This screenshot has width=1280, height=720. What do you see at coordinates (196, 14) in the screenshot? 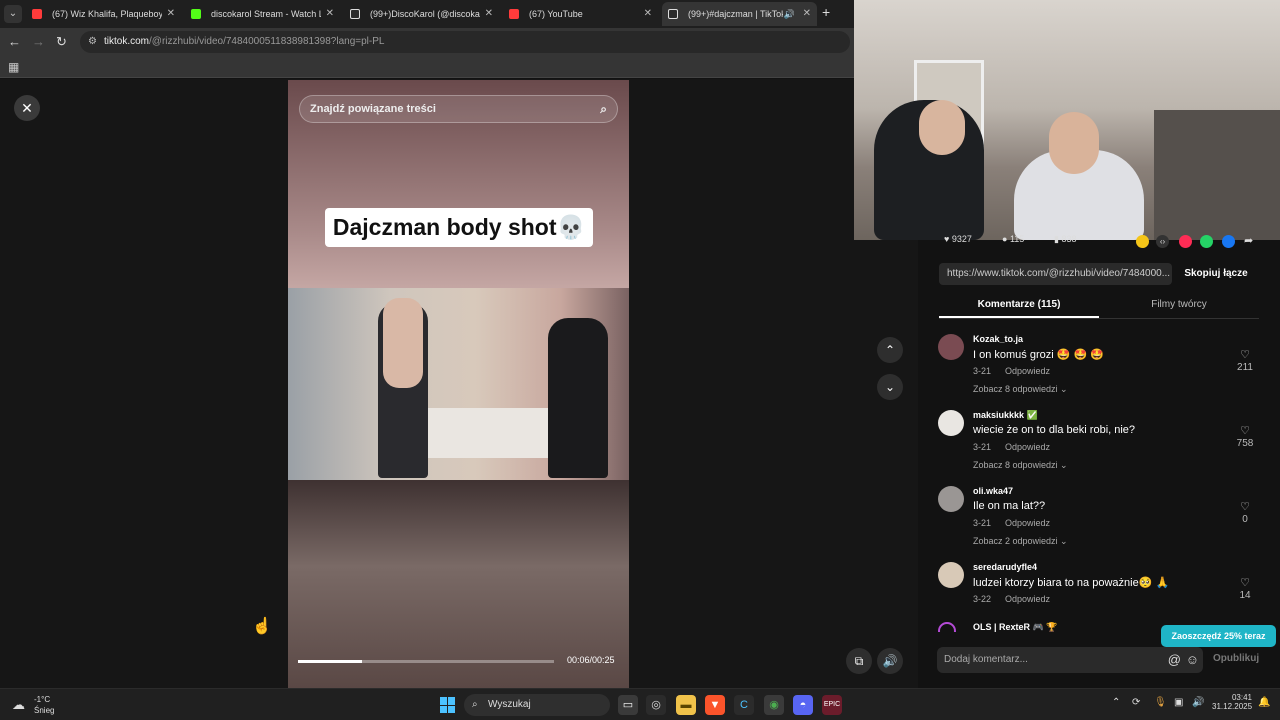
I see `kick-icon` at bounding box center [196, 14].